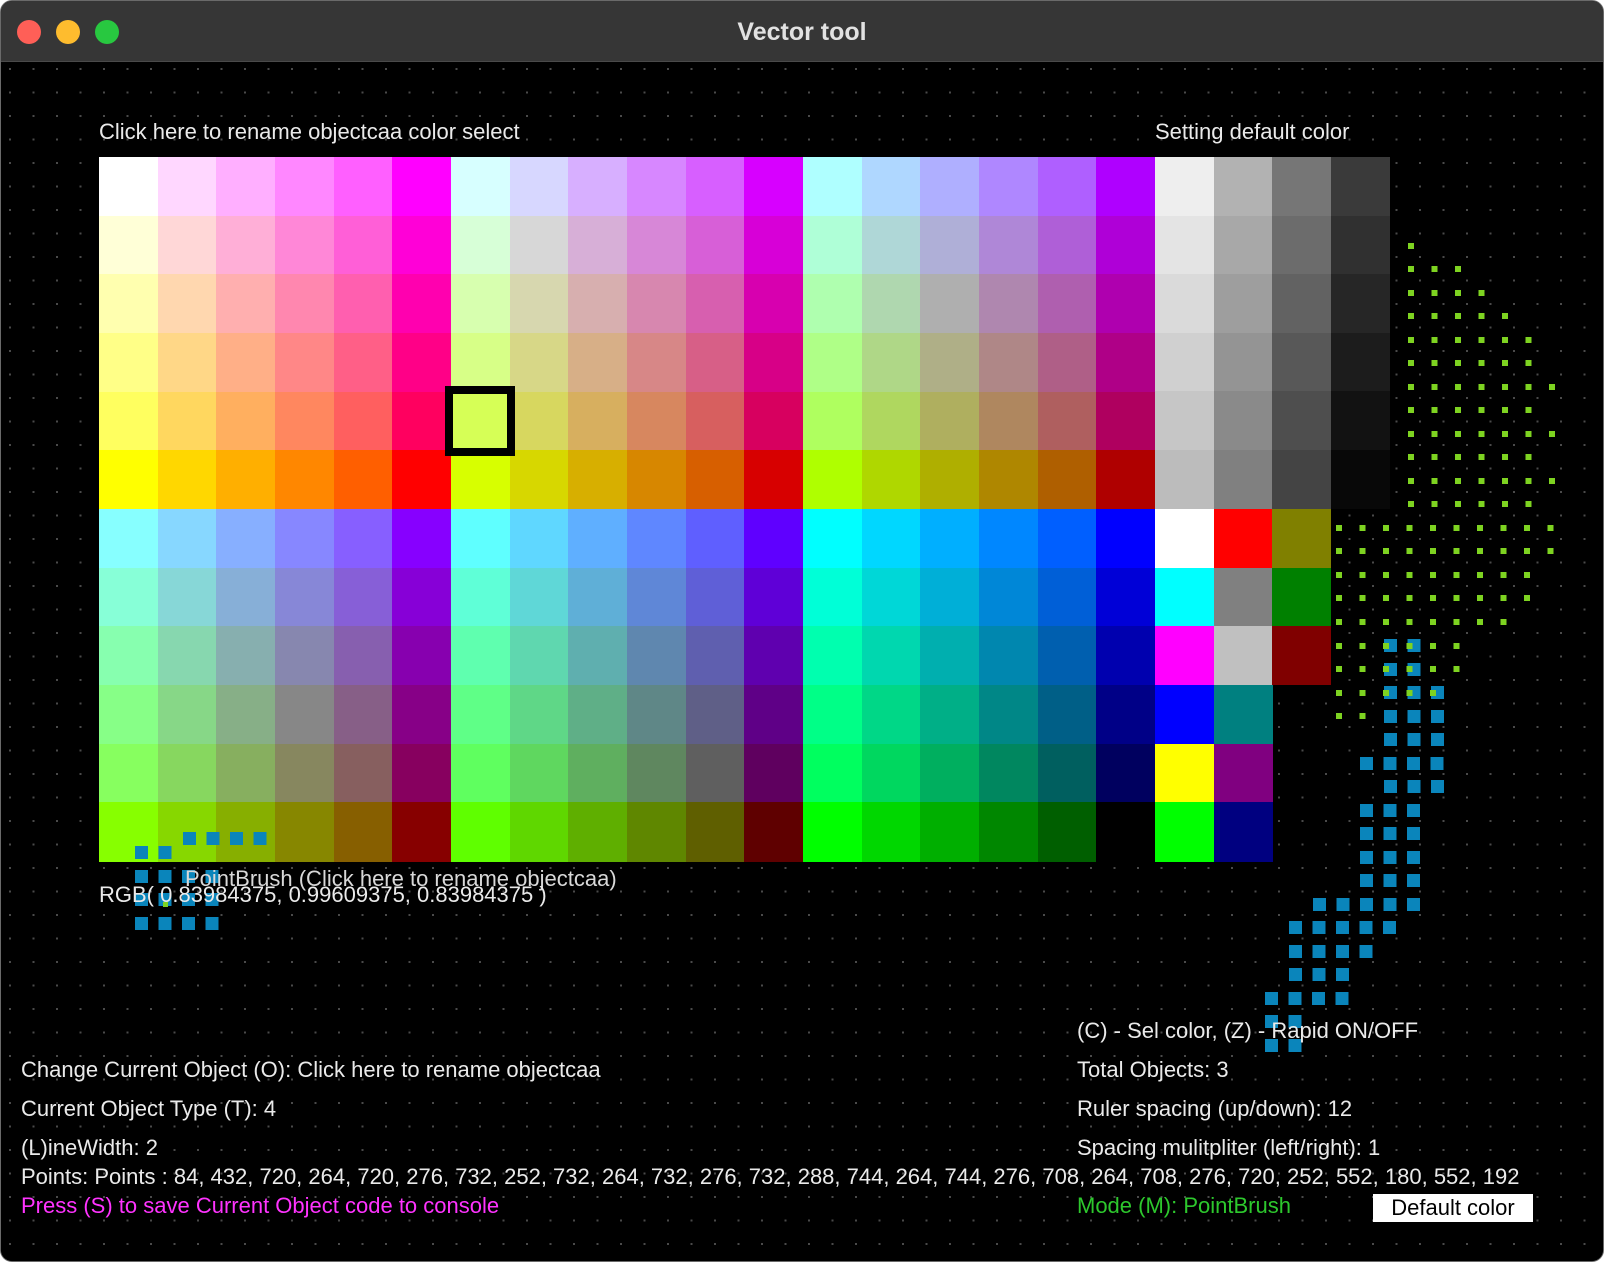  What do you see at coordinates (1453, 1208) in the screenshot?
I see `default-color-button: Default color` at bounding box center [1453, 1208].